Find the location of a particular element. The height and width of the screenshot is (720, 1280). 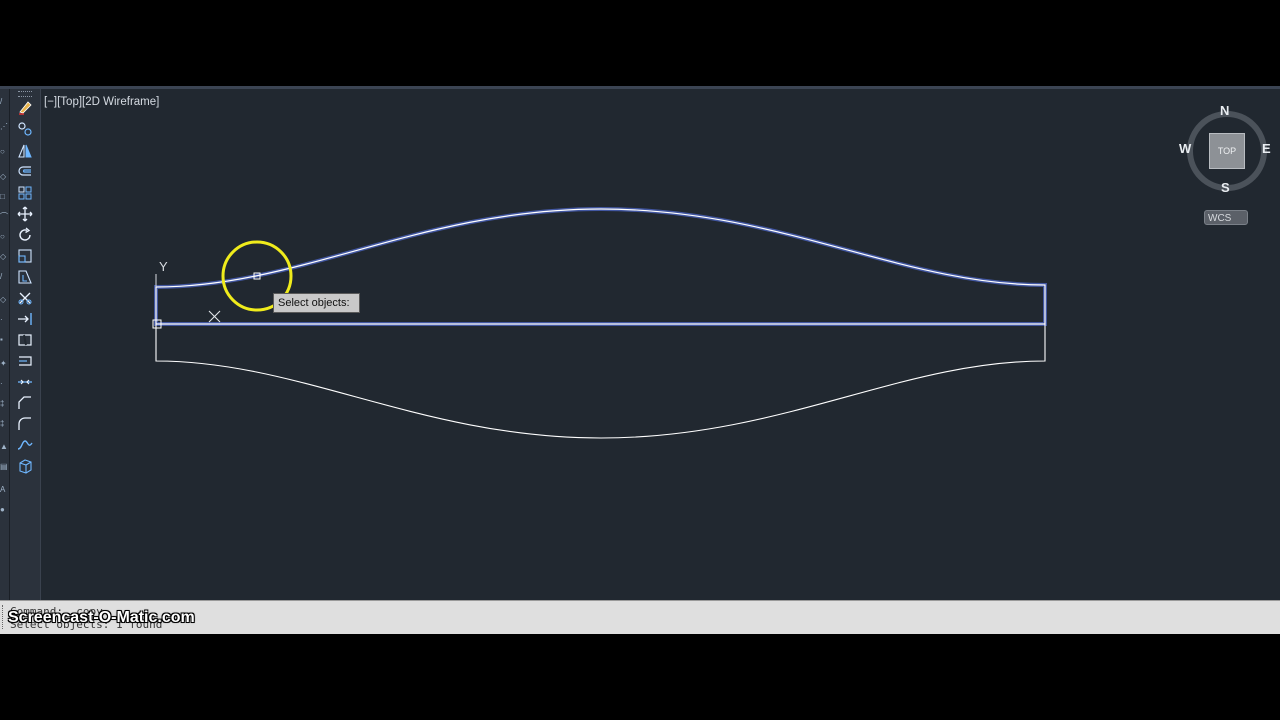

compass-south: S is located at coordinates (1225, 187).